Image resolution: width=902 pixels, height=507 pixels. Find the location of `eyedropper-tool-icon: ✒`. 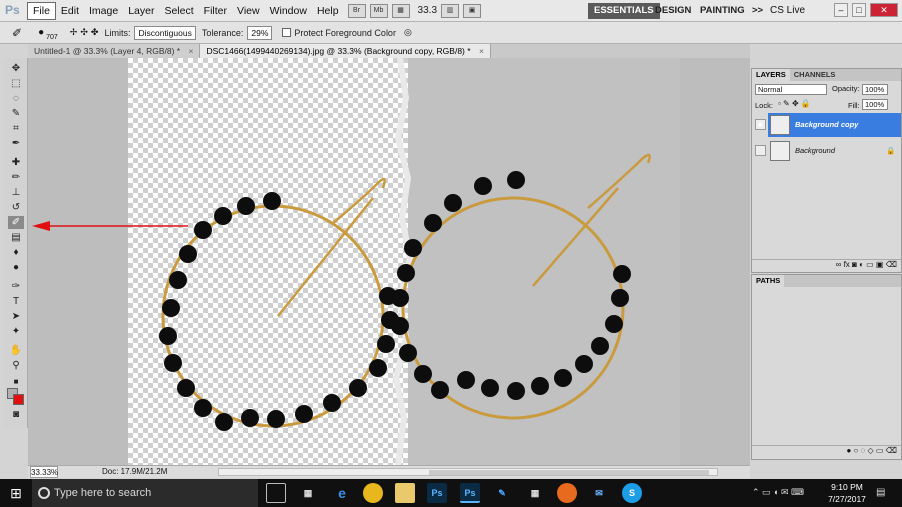

eyedropper-tool-icon: ✒ is located at coordinates (16, 143).